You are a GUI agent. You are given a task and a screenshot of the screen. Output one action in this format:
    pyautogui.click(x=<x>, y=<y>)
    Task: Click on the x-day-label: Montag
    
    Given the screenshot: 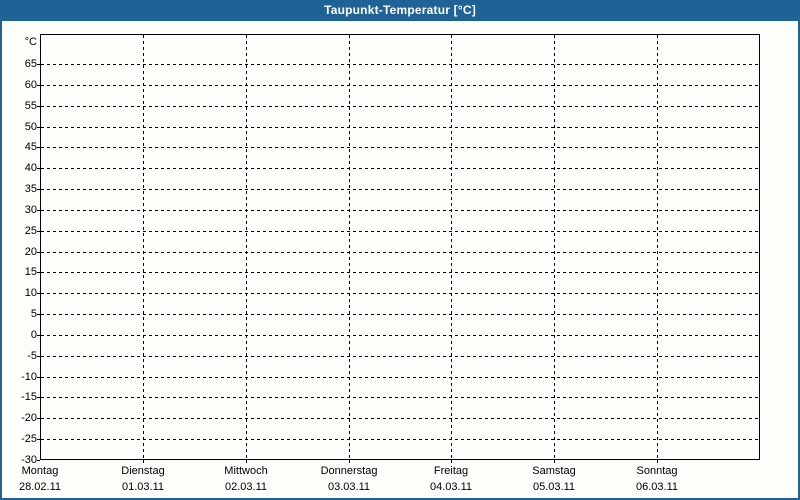 What is the action you would take?
    pyautogui.click(x=40, y=471)
    